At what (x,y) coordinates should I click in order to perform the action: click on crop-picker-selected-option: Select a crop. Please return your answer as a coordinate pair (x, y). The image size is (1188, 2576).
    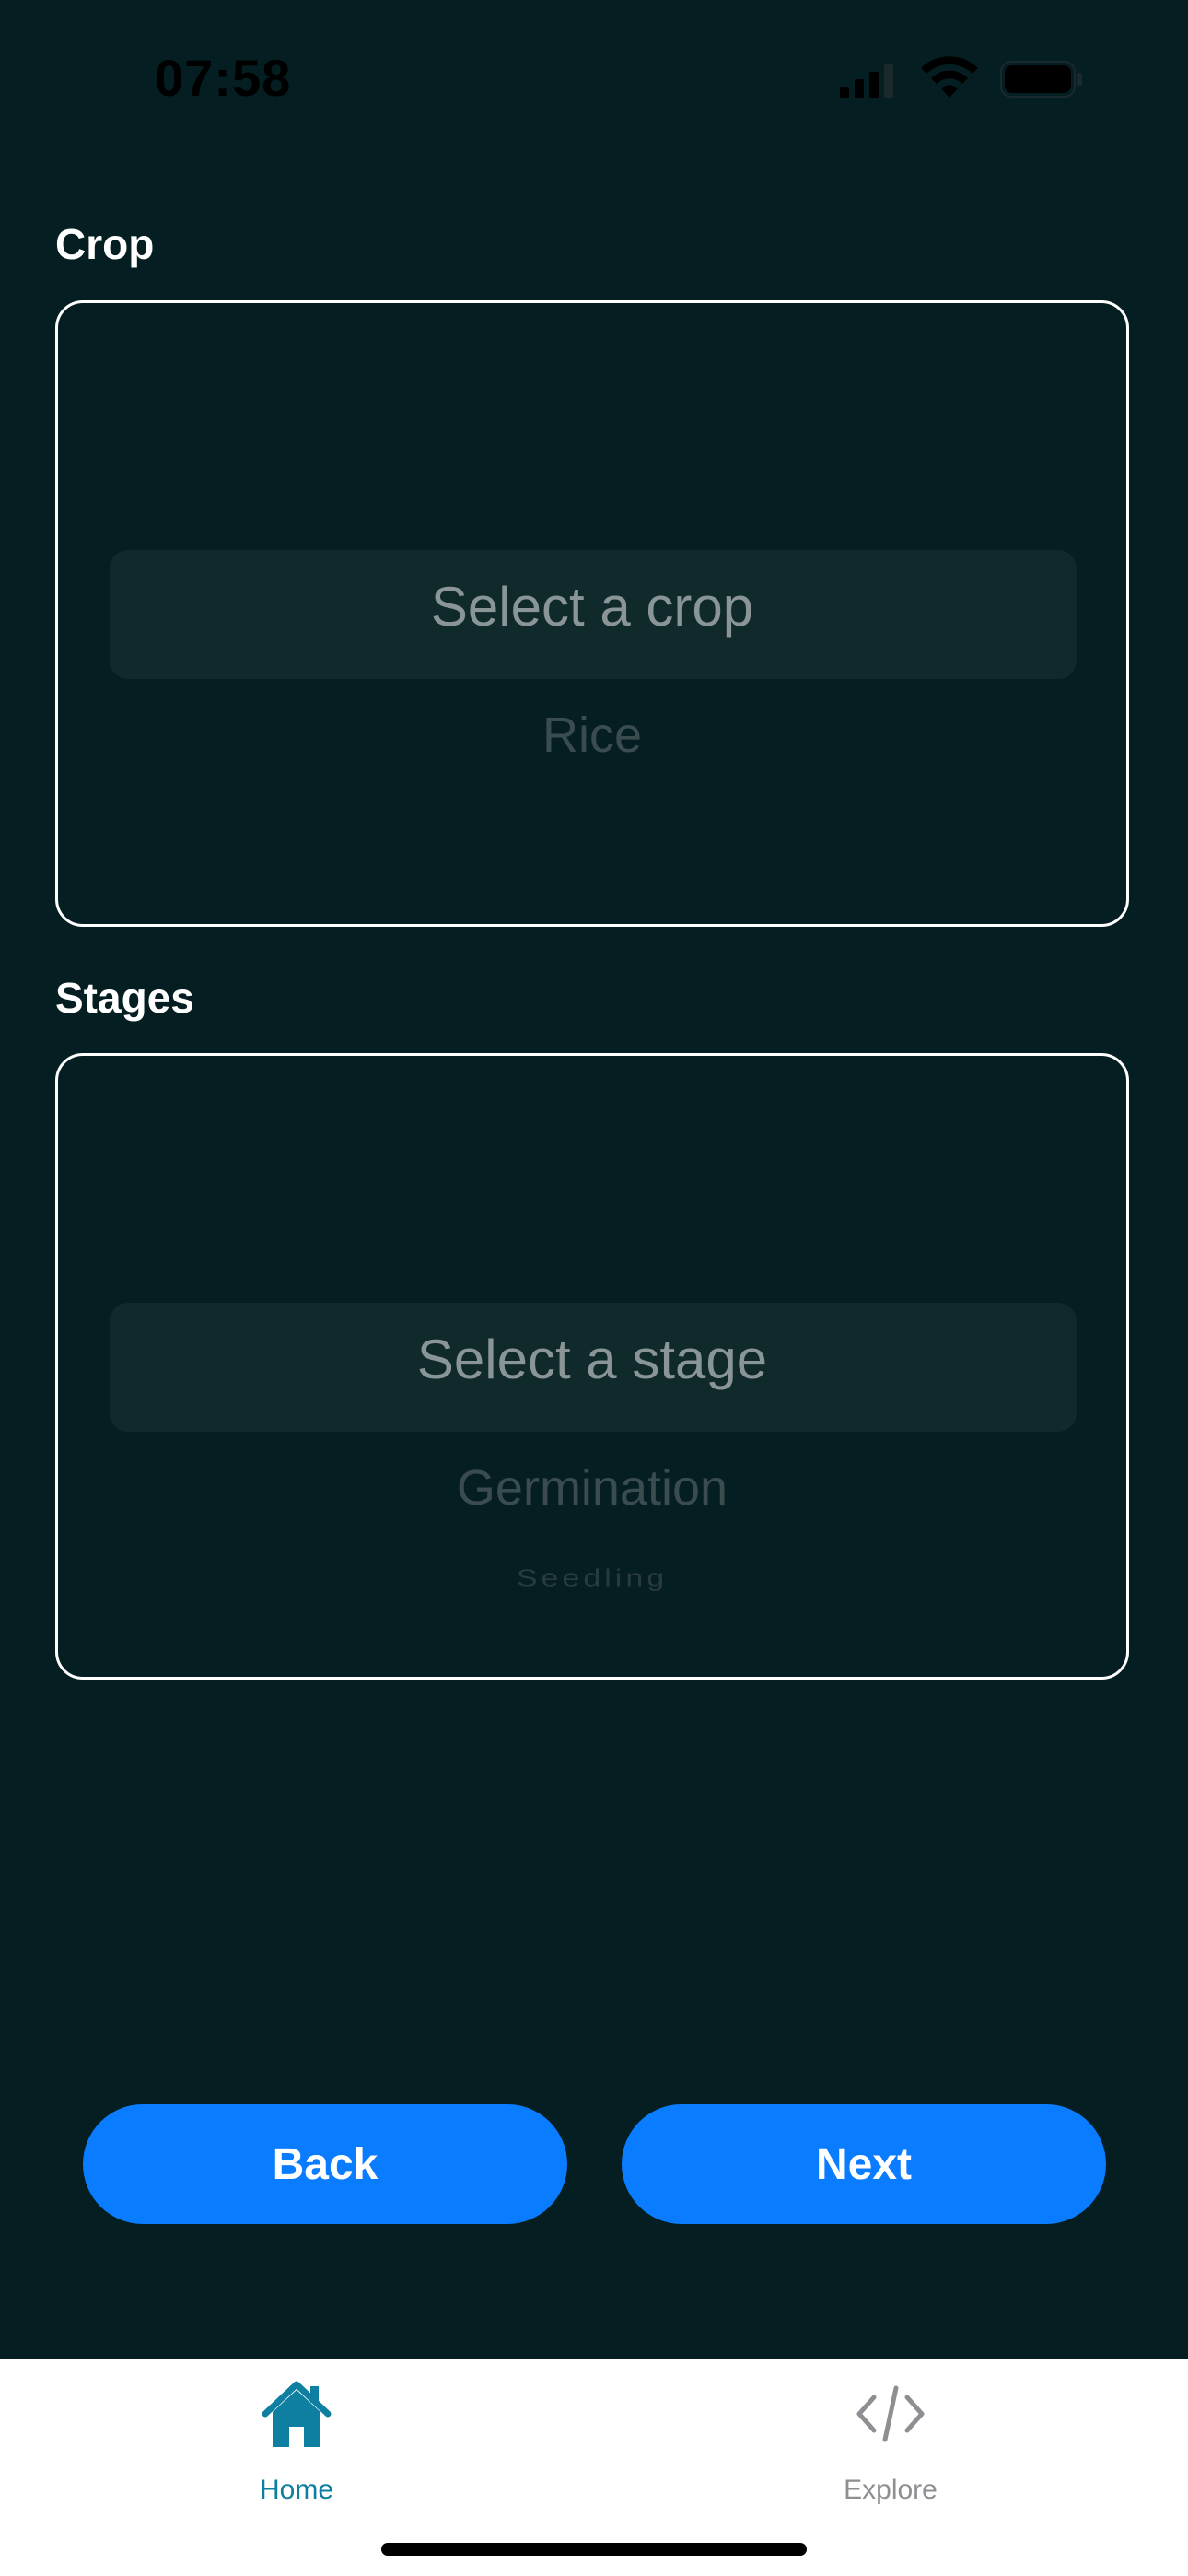
    Looking at the image, I should click on (592, 606).